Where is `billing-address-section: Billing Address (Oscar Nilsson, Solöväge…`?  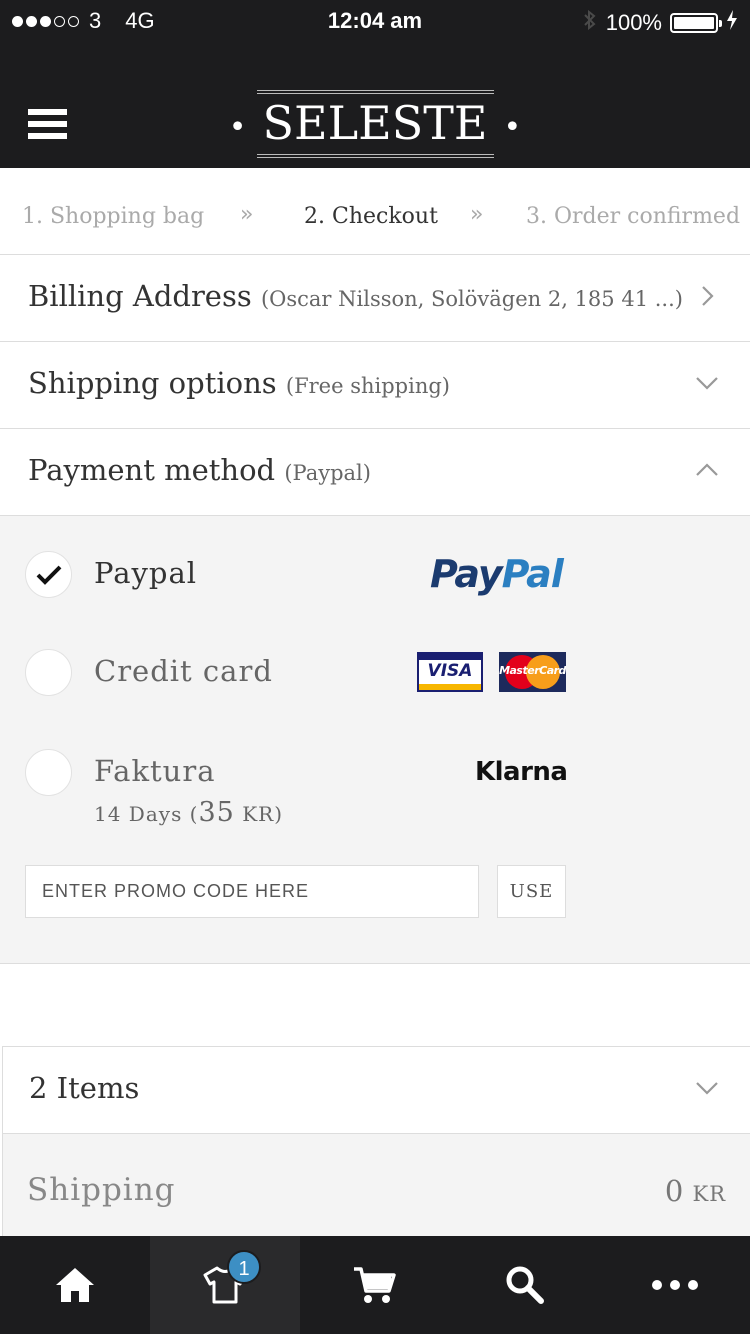
billing-address-section: Billing Address (Oscar Nilsson, Solöväge… is located at coordinates (375, 298).